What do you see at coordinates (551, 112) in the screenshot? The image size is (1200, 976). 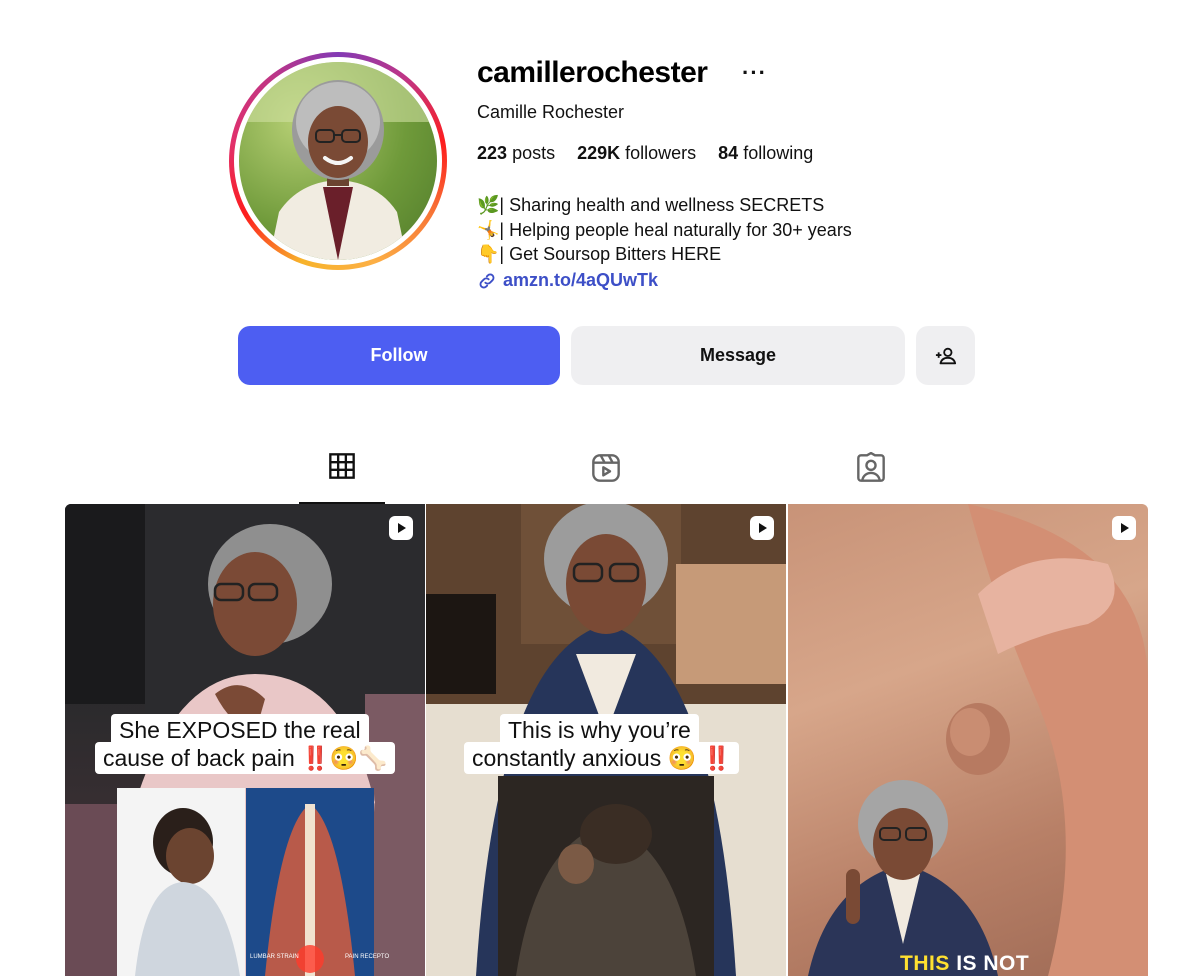 I see `profile-full-name: Camille Rochester` at bounding box center [551, 112].